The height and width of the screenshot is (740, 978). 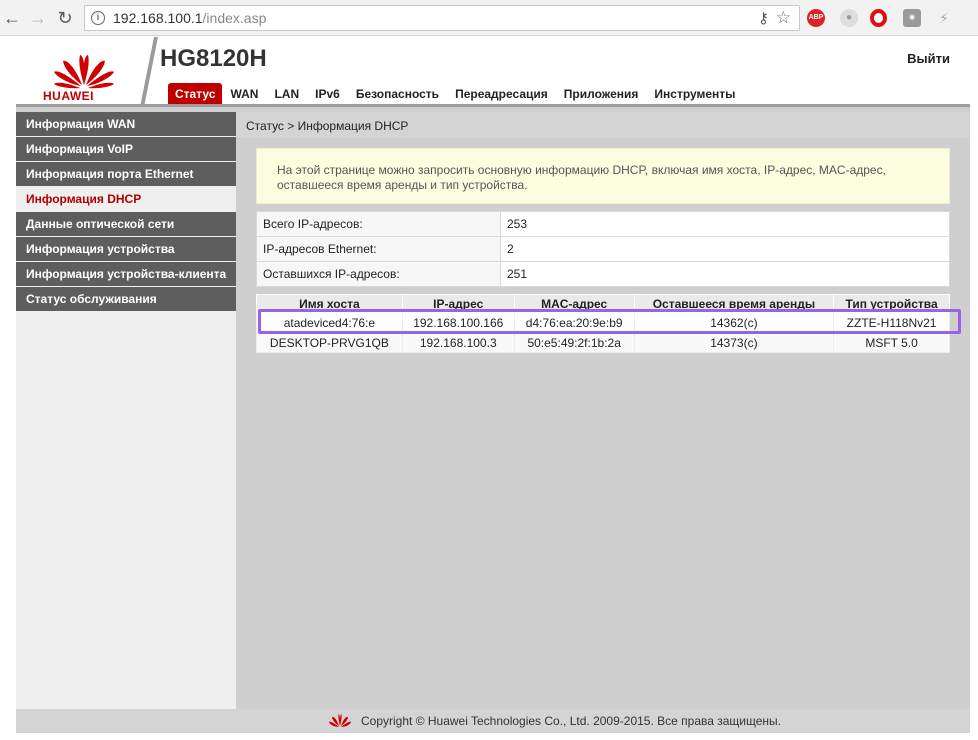 I want to click on tab-status: Статус, so click(x=195, y=94).